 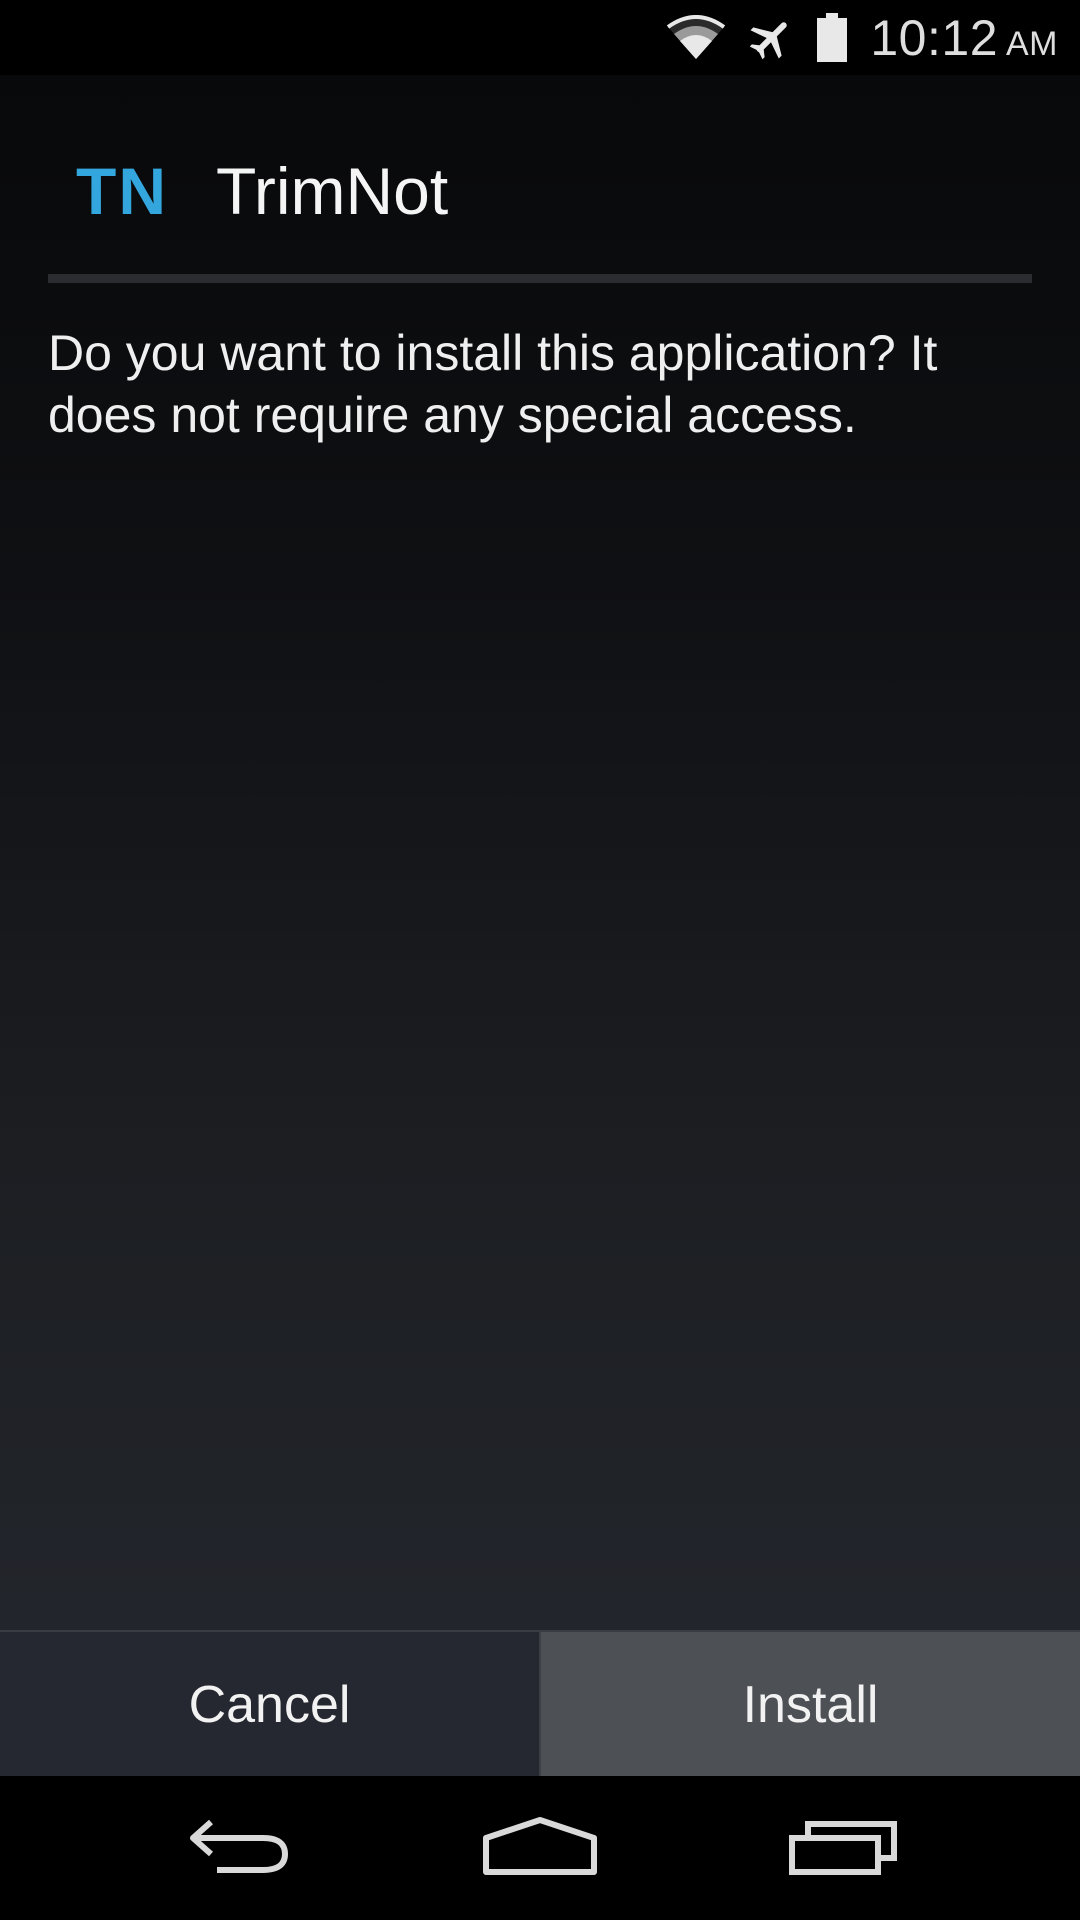 I want to click on home-icon, so click(x=540, y=1848).